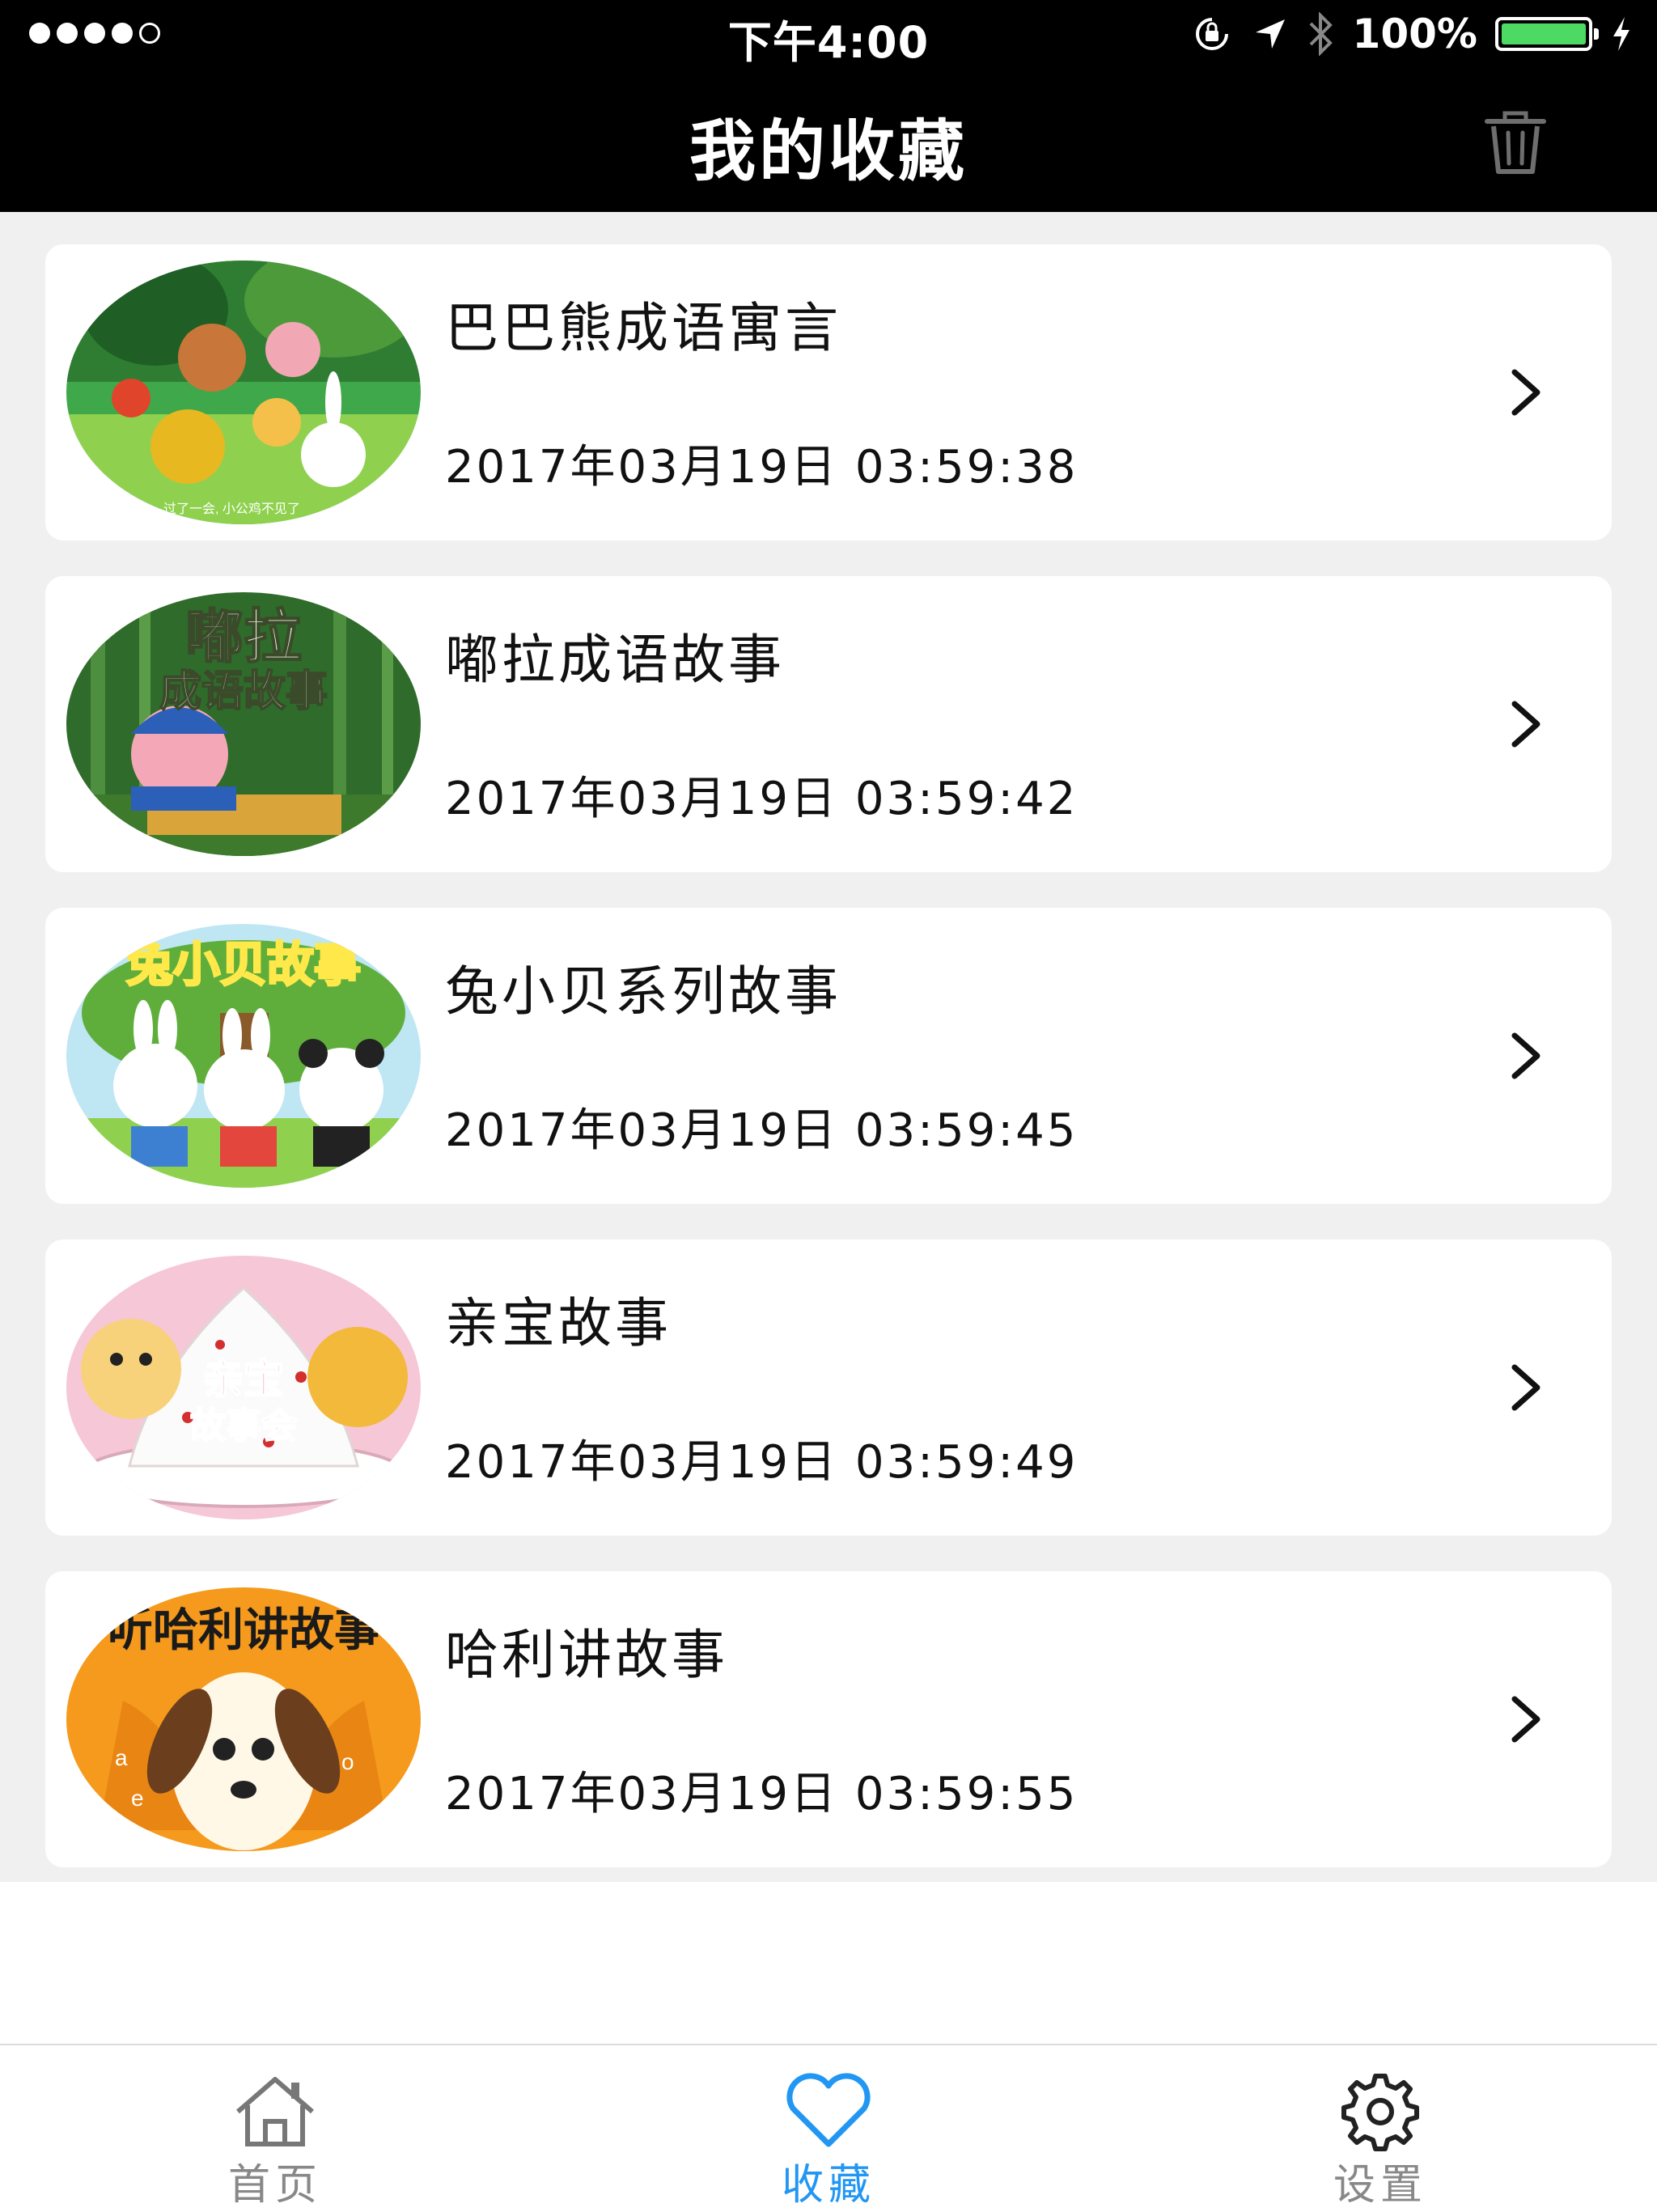 The image size is (1657, 2212). What do you see at coordinates (243, 964) in the screenshot?
I see `svg-text: 兔小贝故事` at bounding box center [243, 964].